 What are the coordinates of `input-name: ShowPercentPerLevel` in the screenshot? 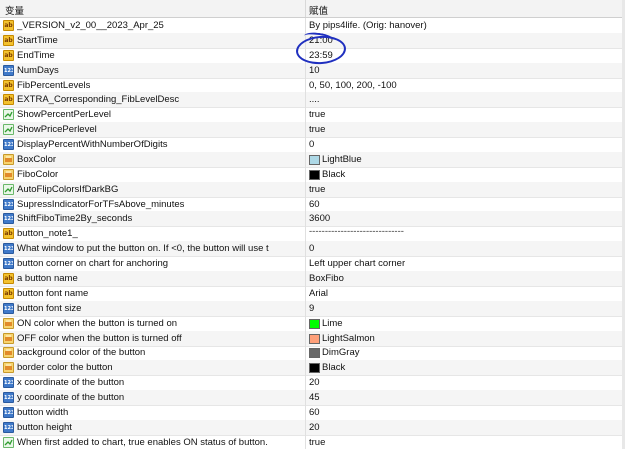 It's located at (64, 115).